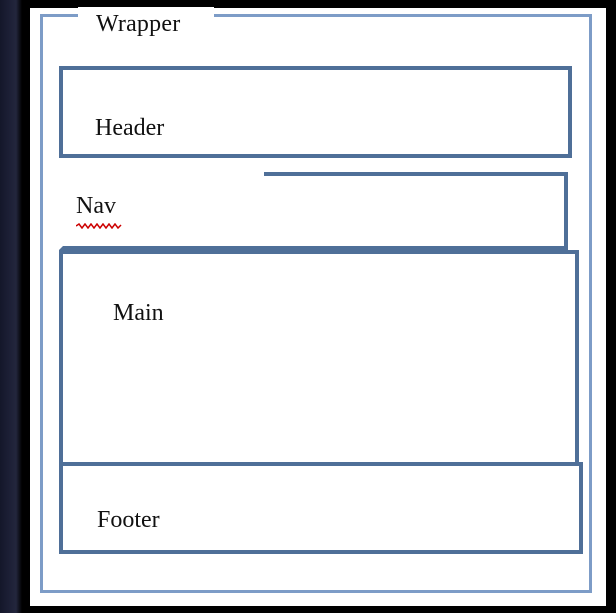 The image size is (616, 613). What do you see at coordinates (315, 112) in the screenshot?
I see `header-box` at bounding box center [315, 112].